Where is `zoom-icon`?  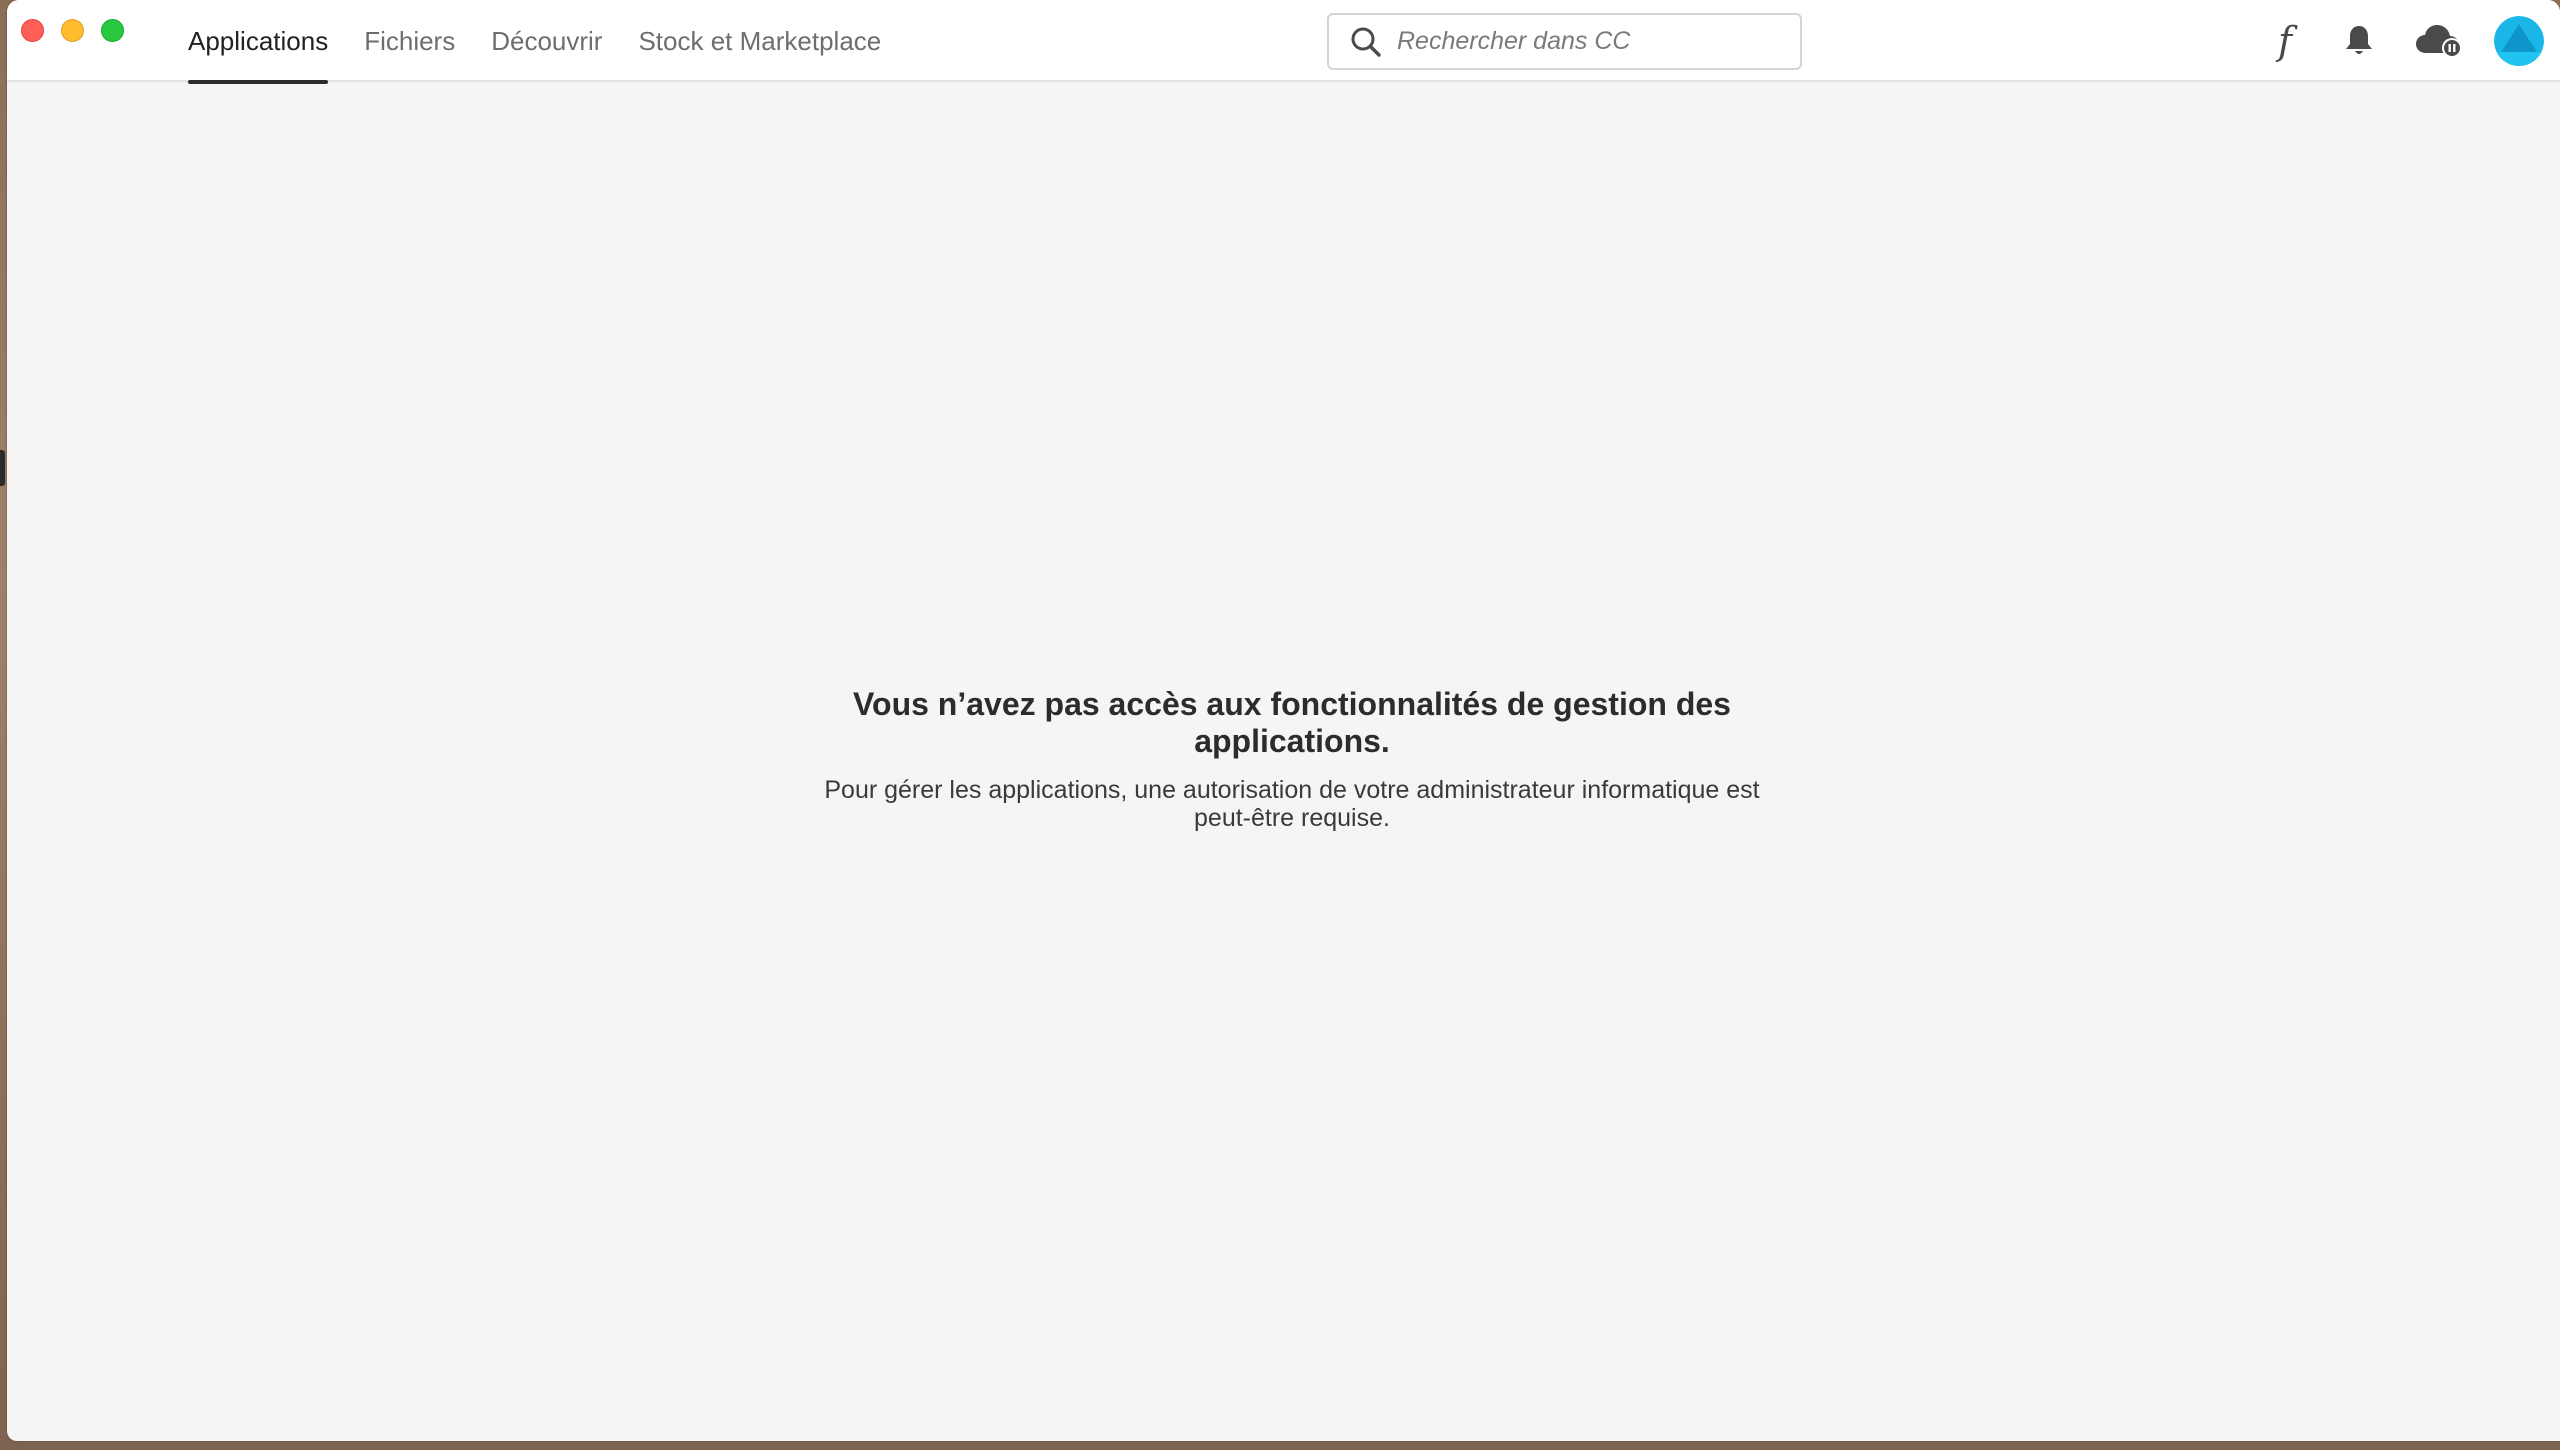 zoom-icon is located at coordinates (112, 30).